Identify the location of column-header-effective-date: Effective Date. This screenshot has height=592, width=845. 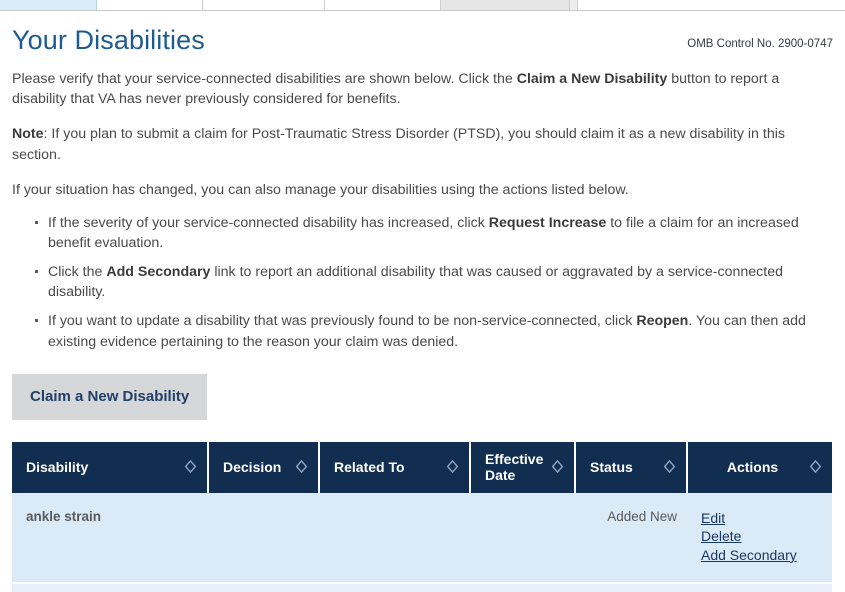
(523, 467).